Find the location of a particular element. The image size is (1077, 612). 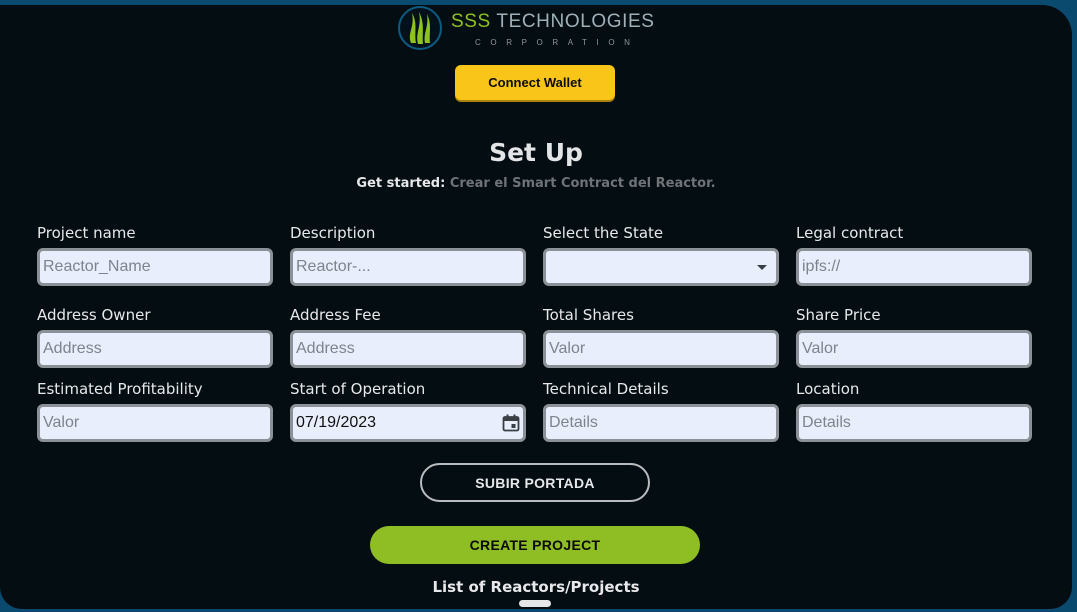

legal-contract-input is located at coordinates (914, 267).